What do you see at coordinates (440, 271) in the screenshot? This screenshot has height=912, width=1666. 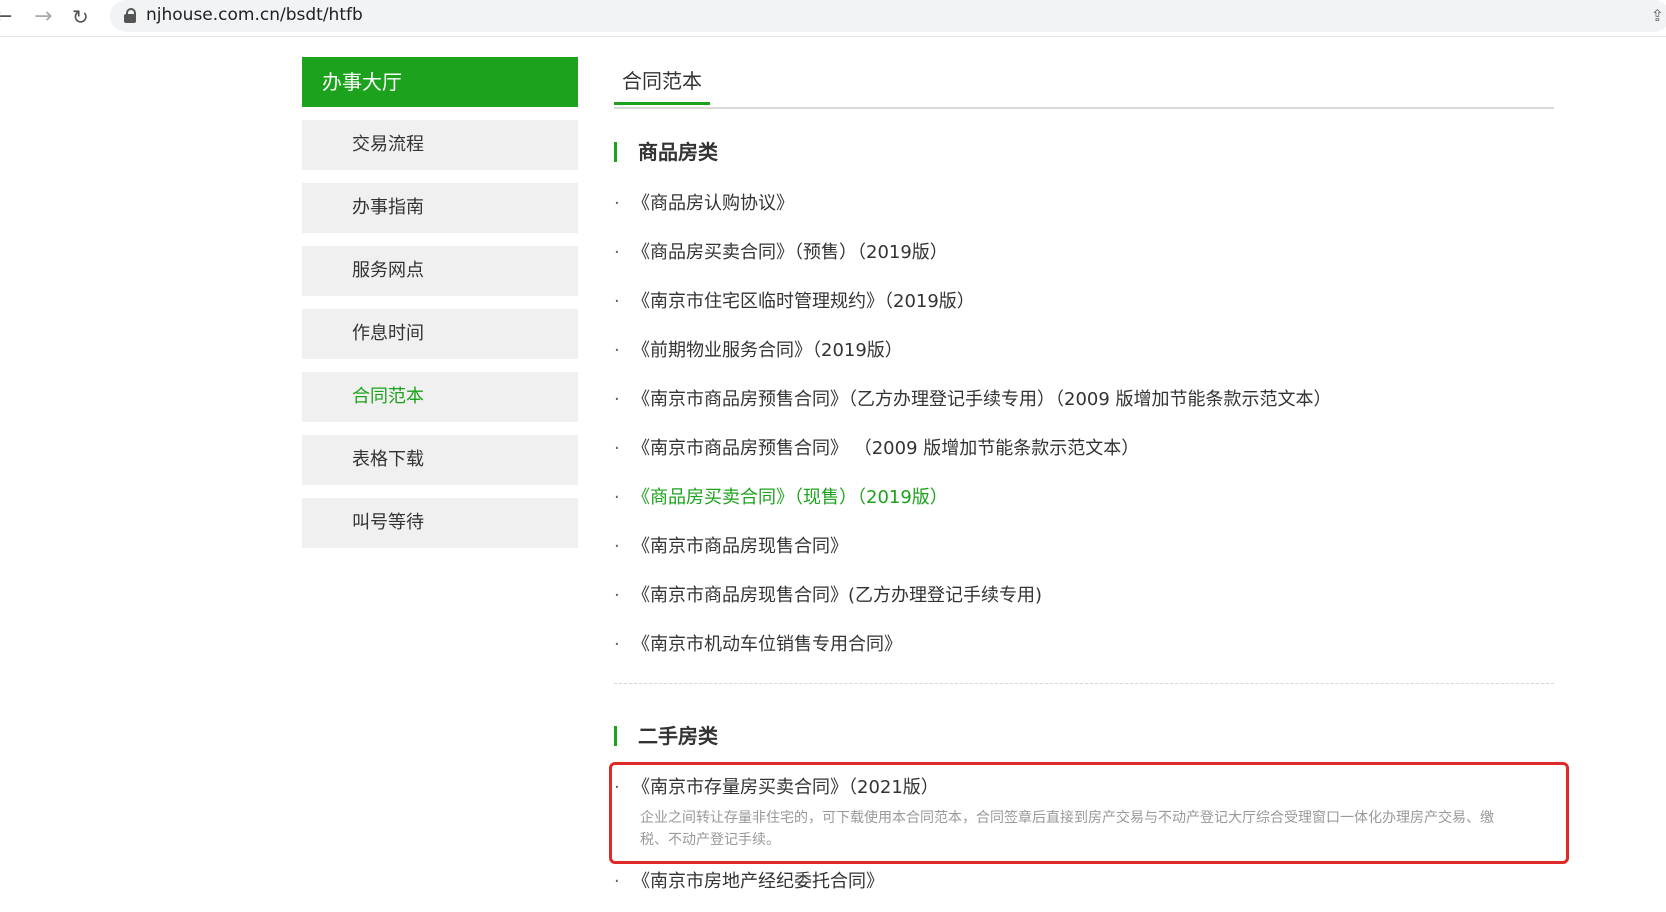 I see `sidebar-item-service-points: 服务网点` at bounding box center [440, 271].